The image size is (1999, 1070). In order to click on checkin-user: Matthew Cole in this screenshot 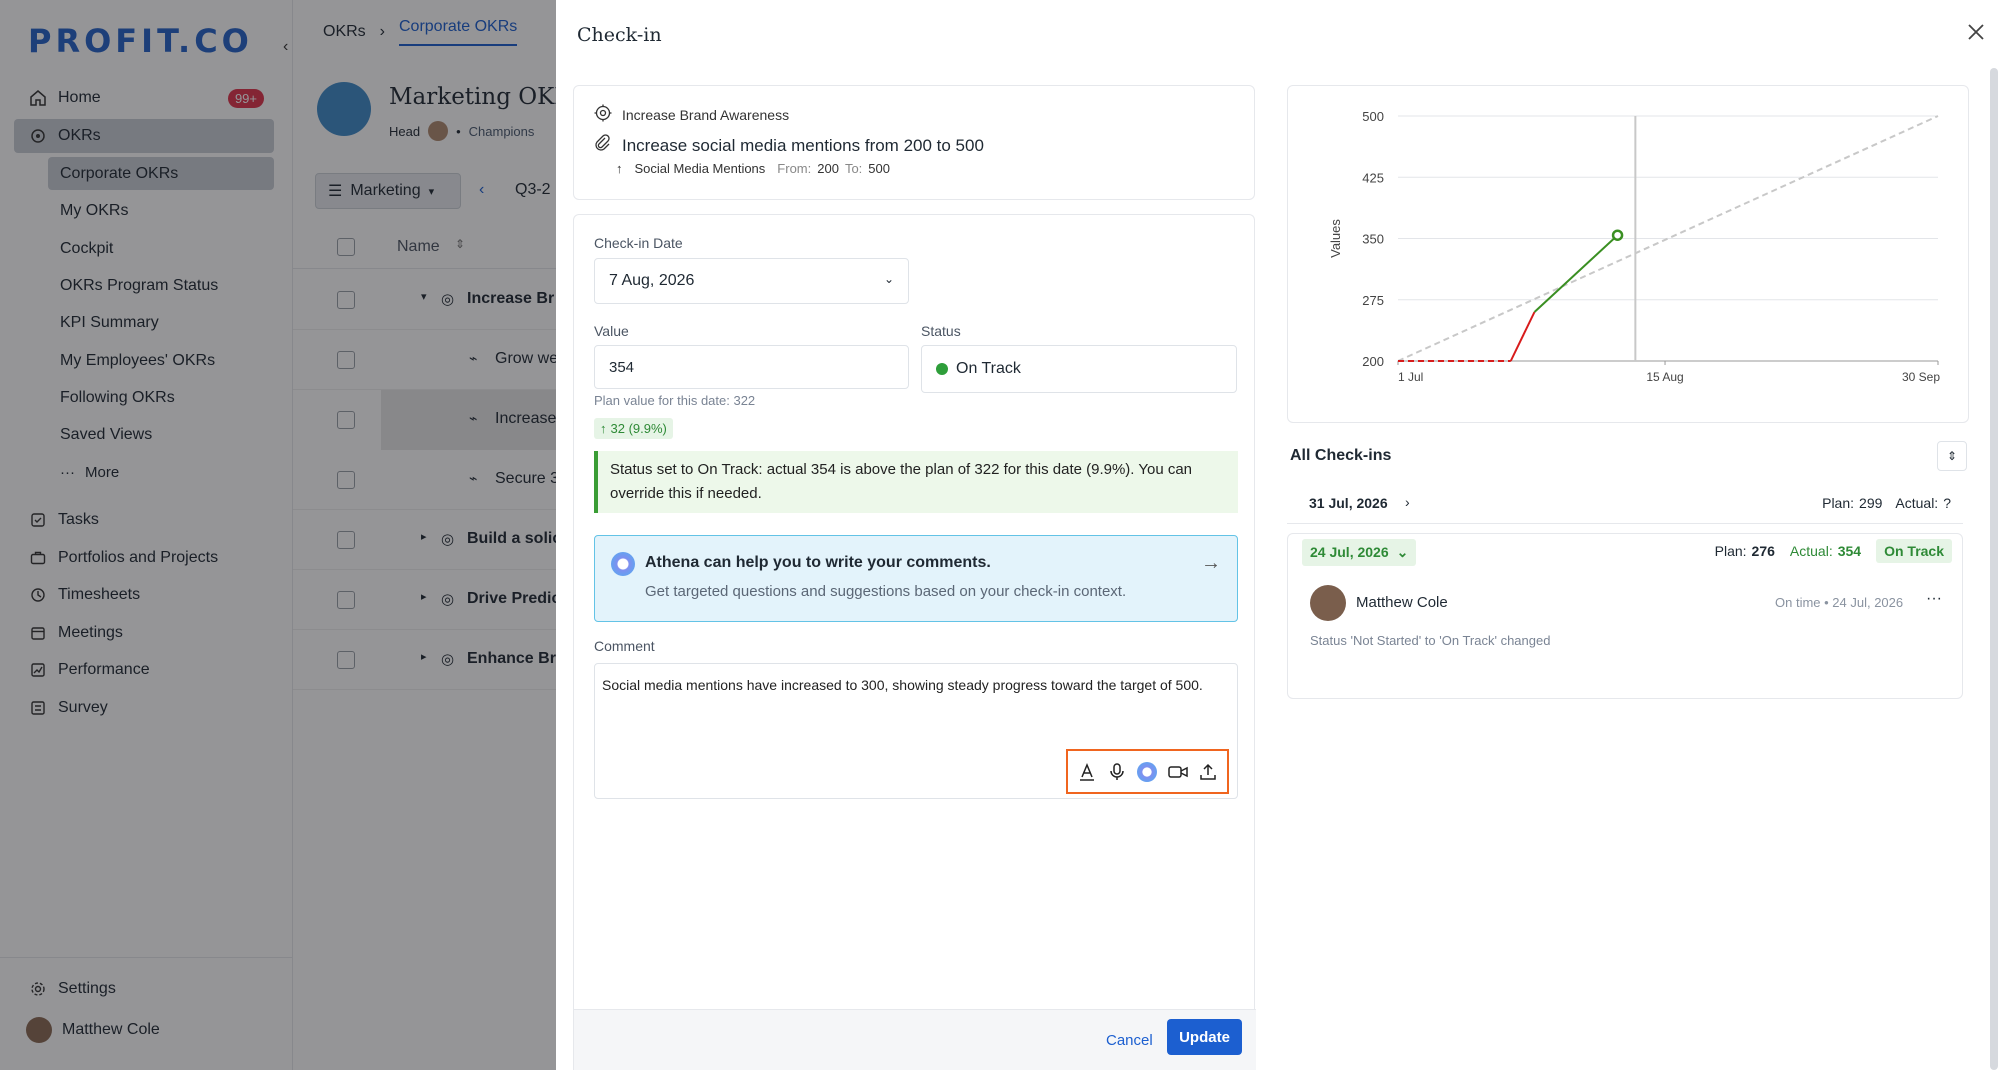, I will do `click(1402, 602)`.